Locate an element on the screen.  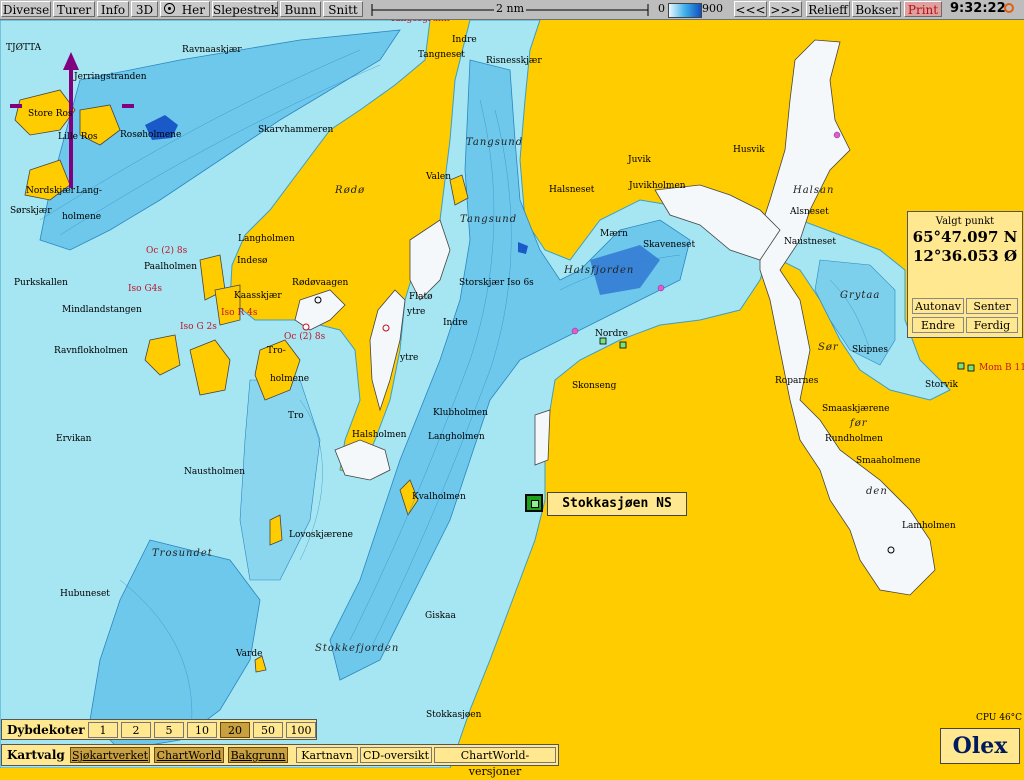
light-label: Iso R 4s is located at coordinates (239, 313).